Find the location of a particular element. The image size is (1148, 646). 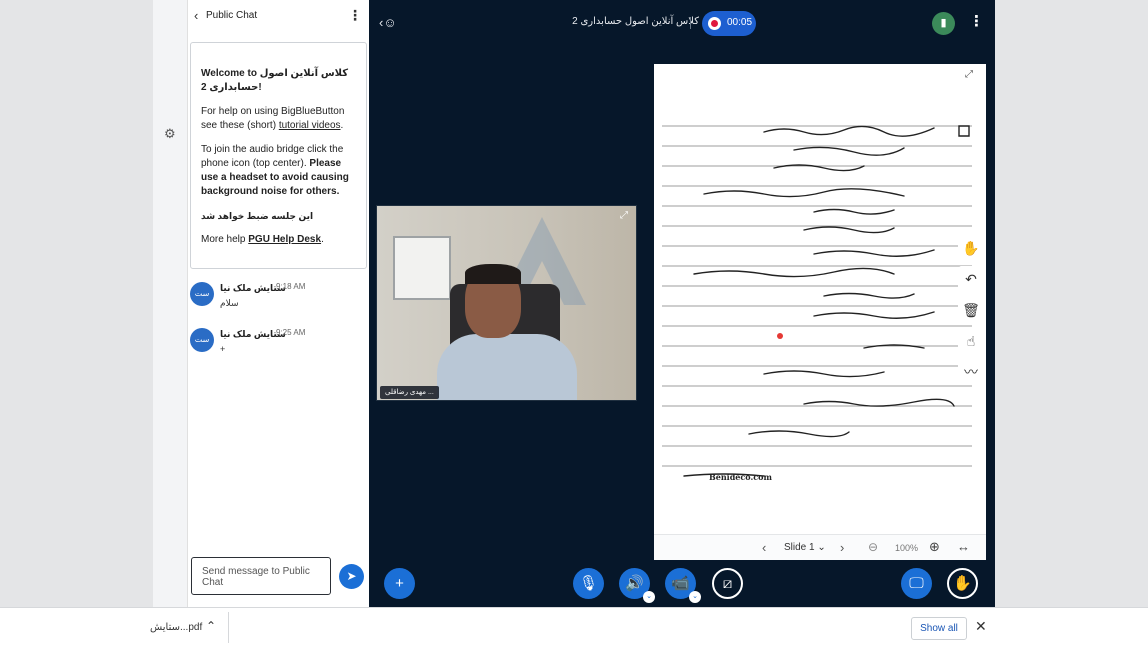

chat-message-input: Send message to Public Chat is located at coordinates (261, 576).